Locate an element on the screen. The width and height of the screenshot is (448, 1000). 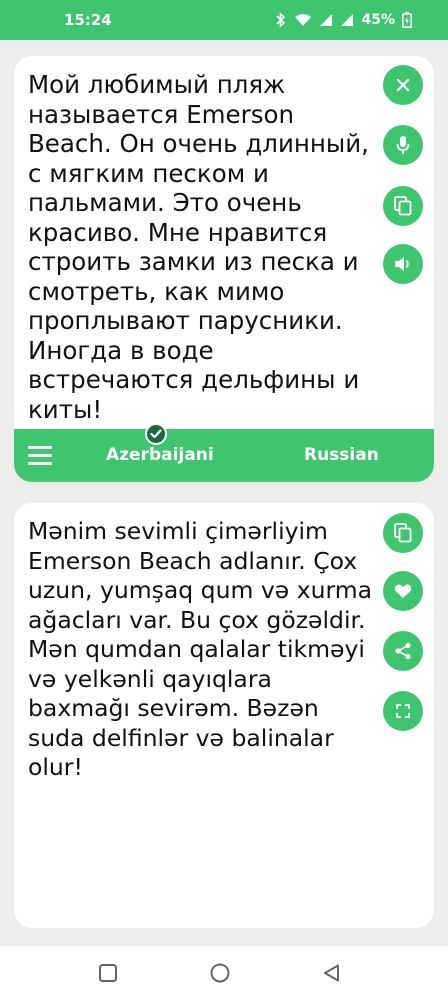
bluetooth-icon is located at coordinates (281, 20).